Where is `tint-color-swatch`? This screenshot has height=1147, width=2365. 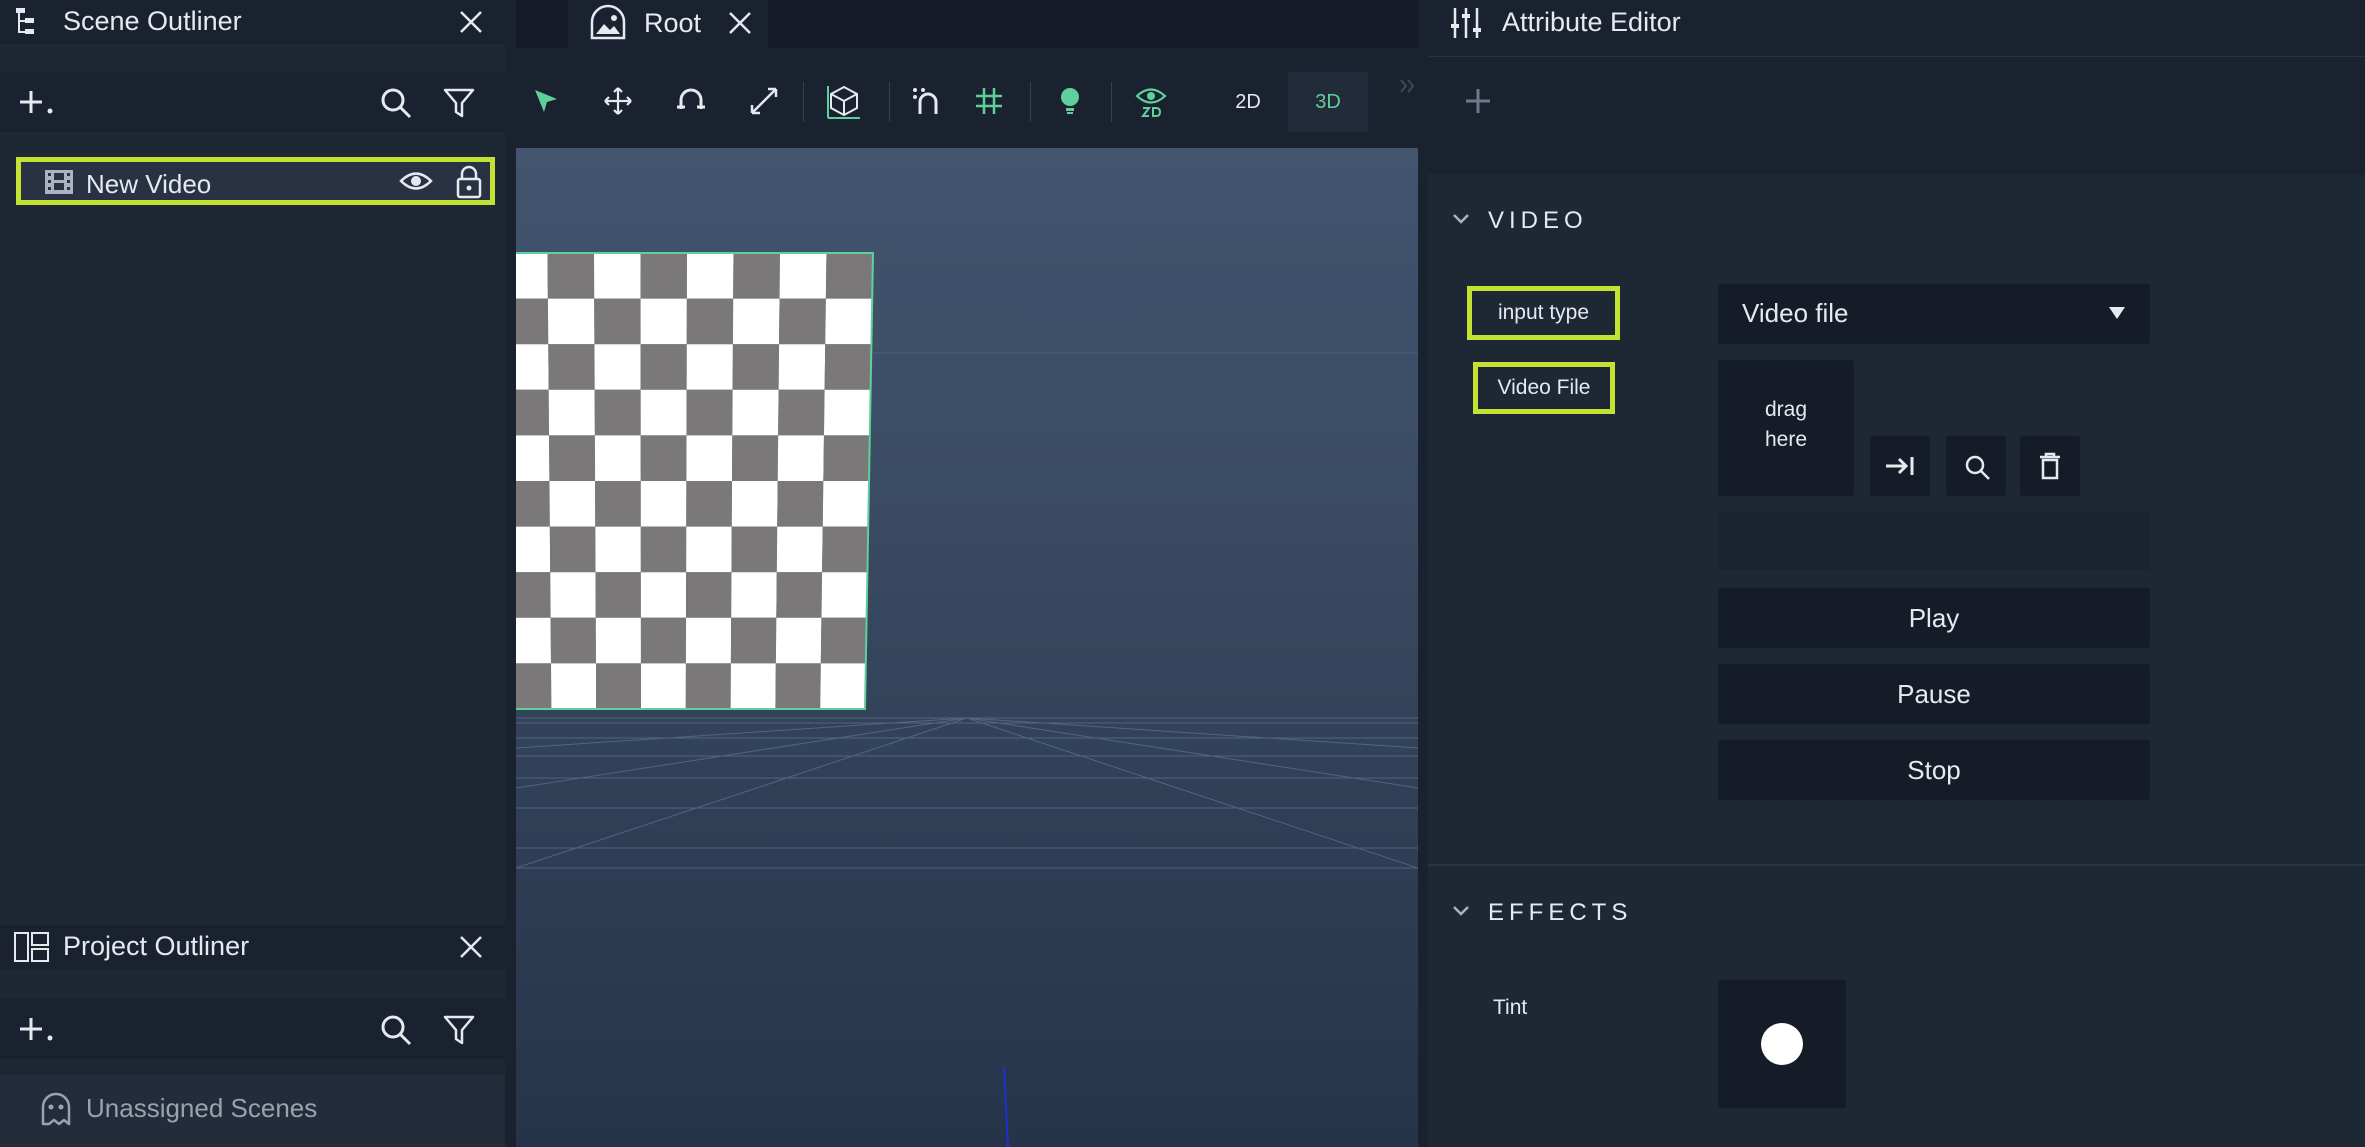 tint-color-swatch is located at coordinates (1782, 1044).